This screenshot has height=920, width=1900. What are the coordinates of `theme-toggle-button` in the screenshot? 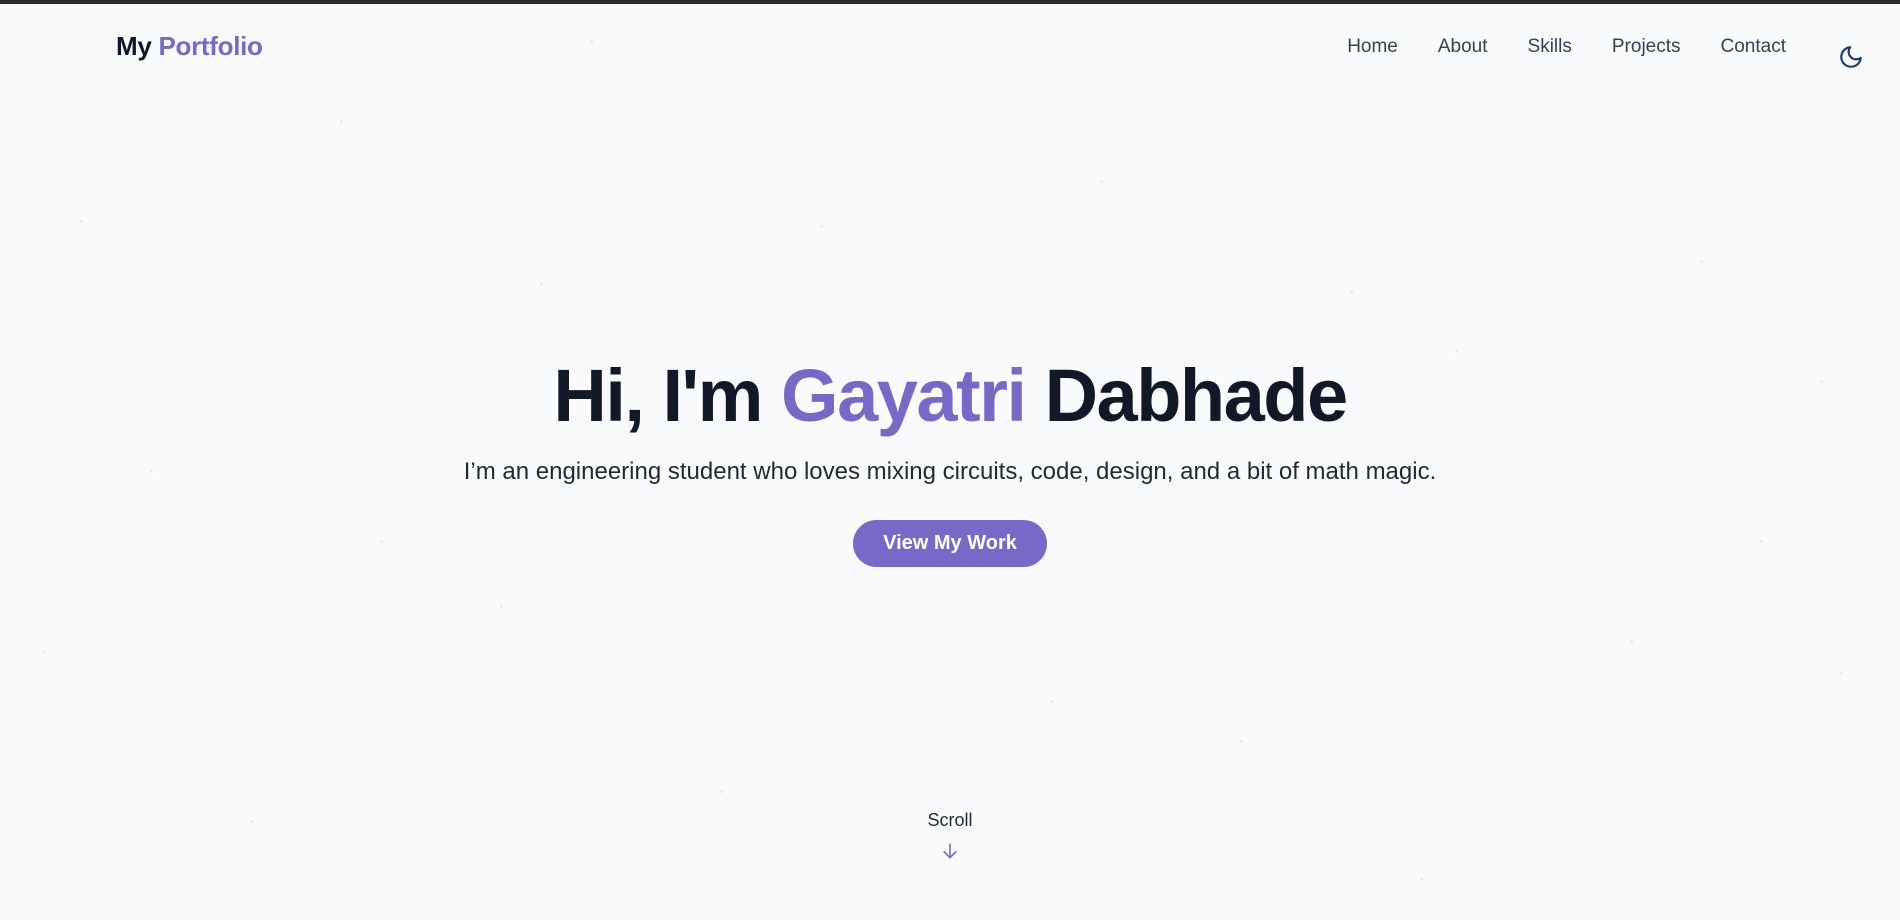 It's located at (1851, 57).